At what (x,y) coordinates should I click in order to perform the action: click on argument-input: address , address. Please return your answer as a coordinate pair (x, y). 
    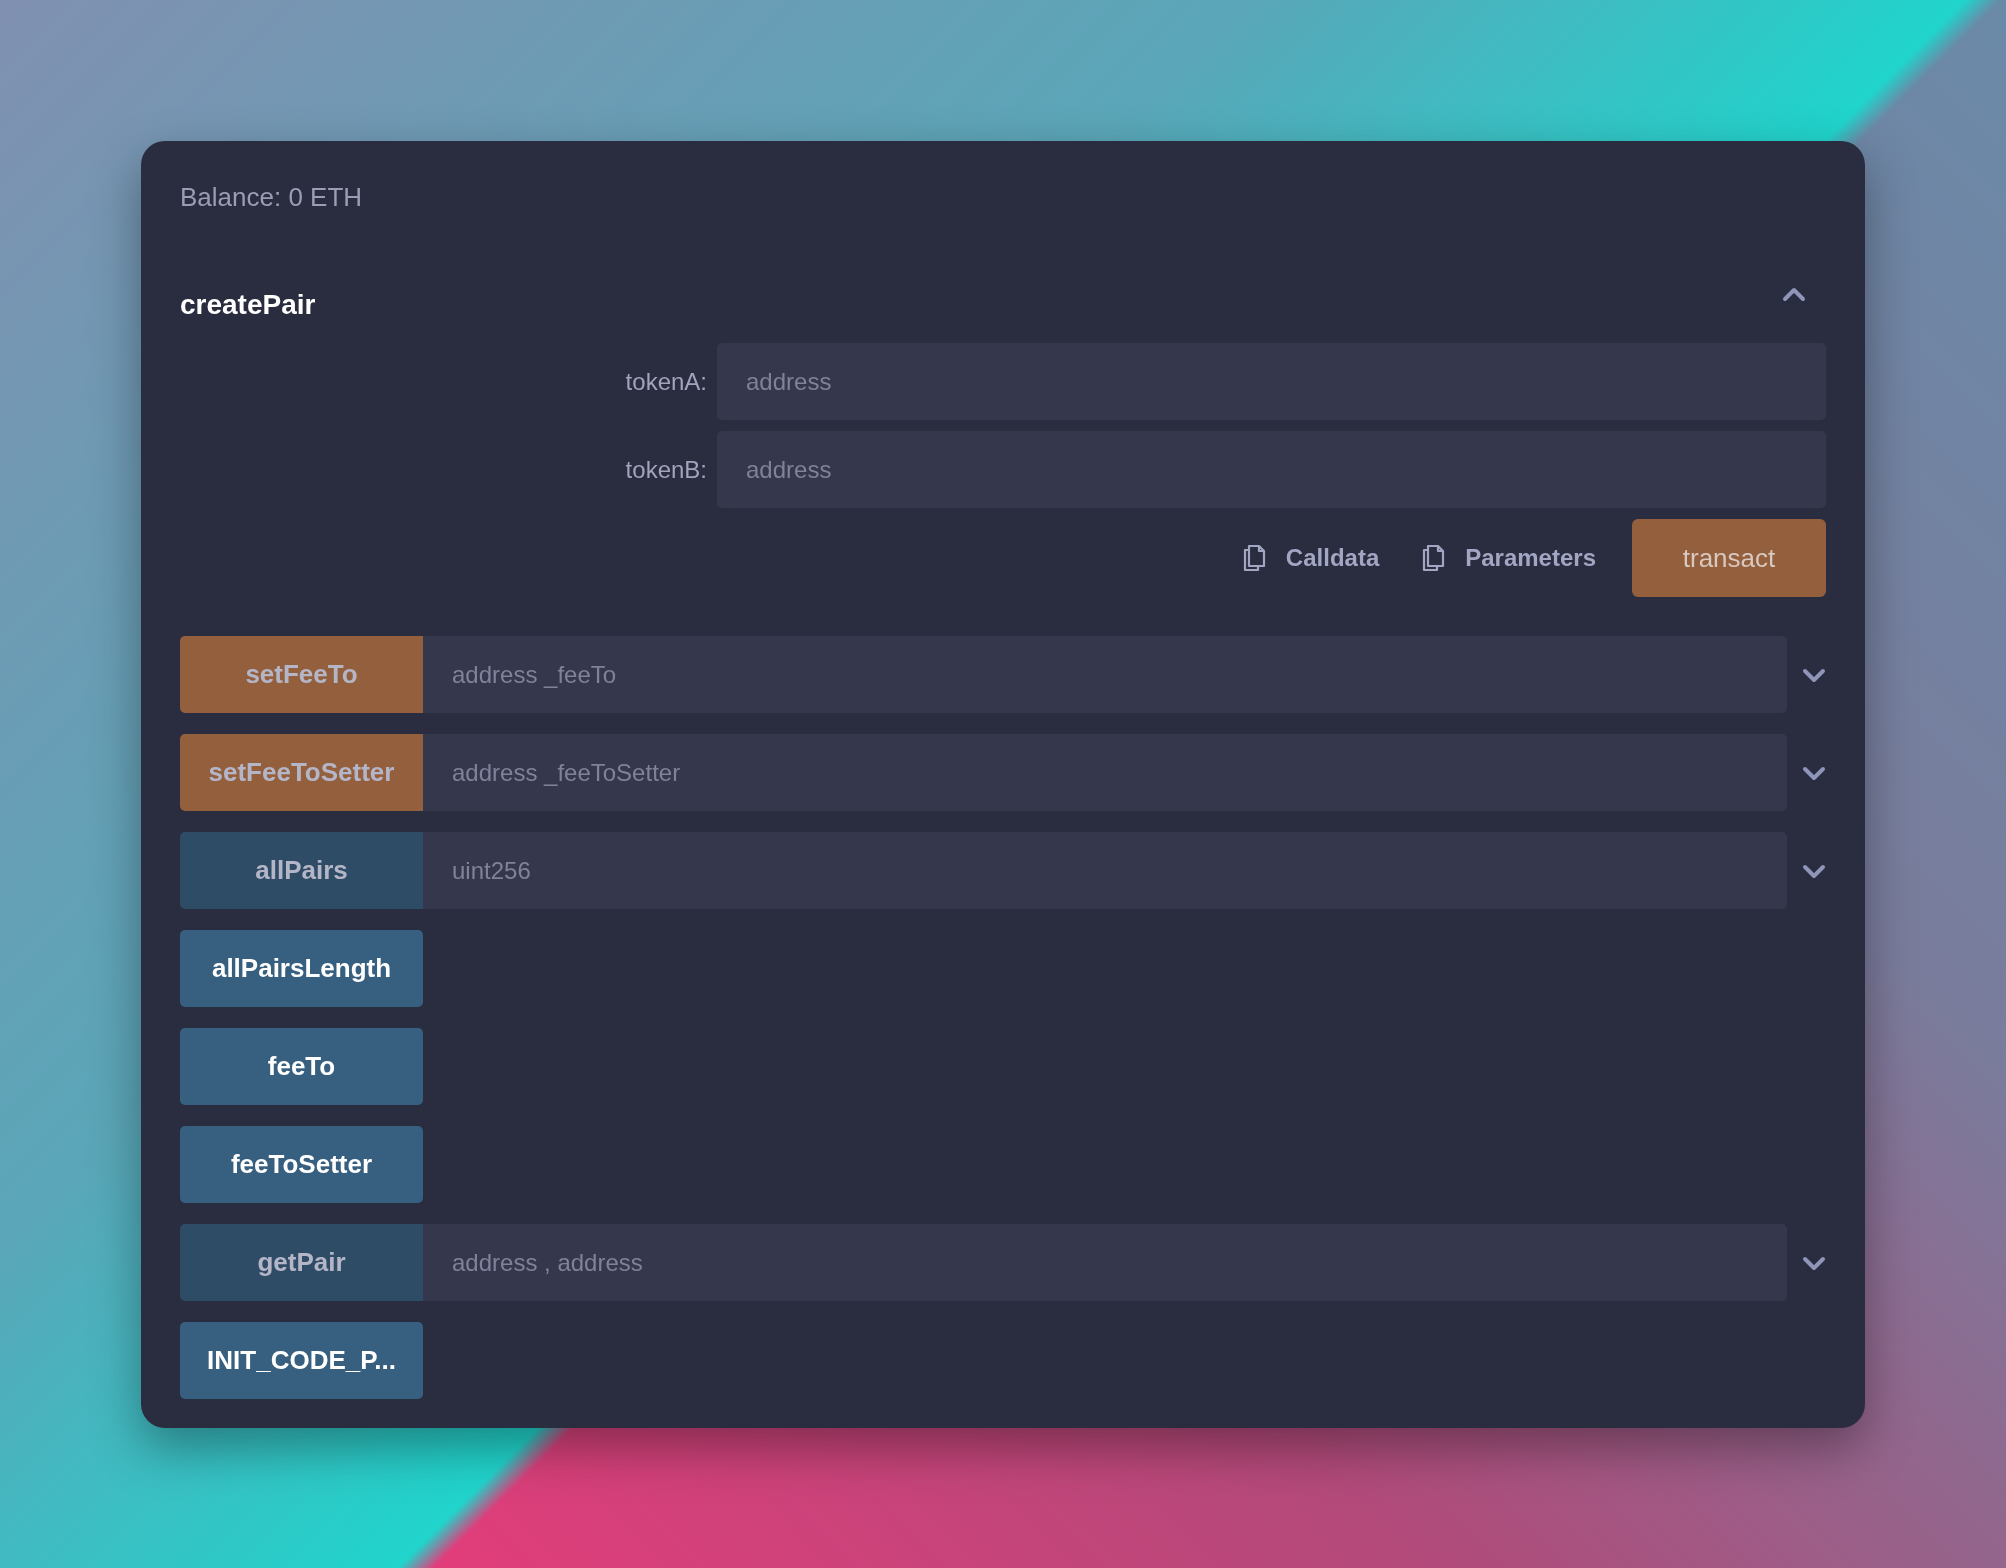
    Looking at the image, I should click on (1105, 1262).